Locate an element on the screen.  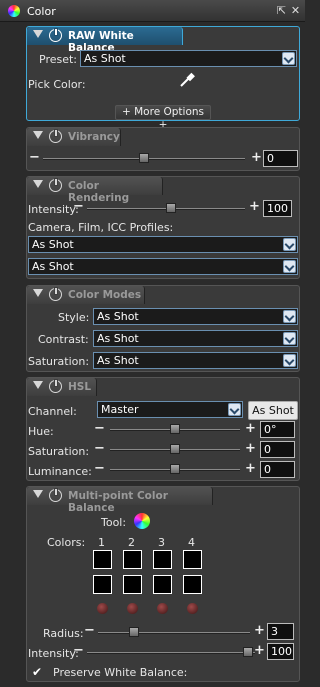
panel-title: Multi-point Color Balance is located at coordinates (118, 502).